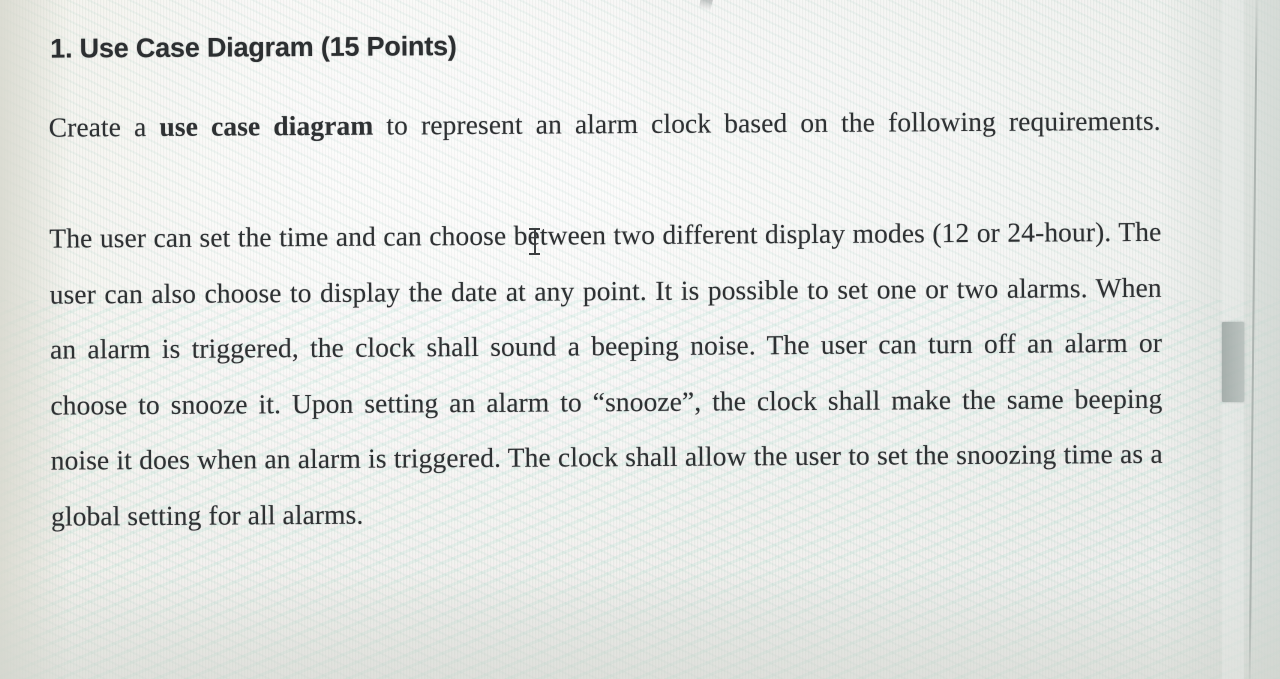  Describe the element at coordinates (266, 125) in the screenshot. I see `intro-text-bold: use case diagram` at that location.